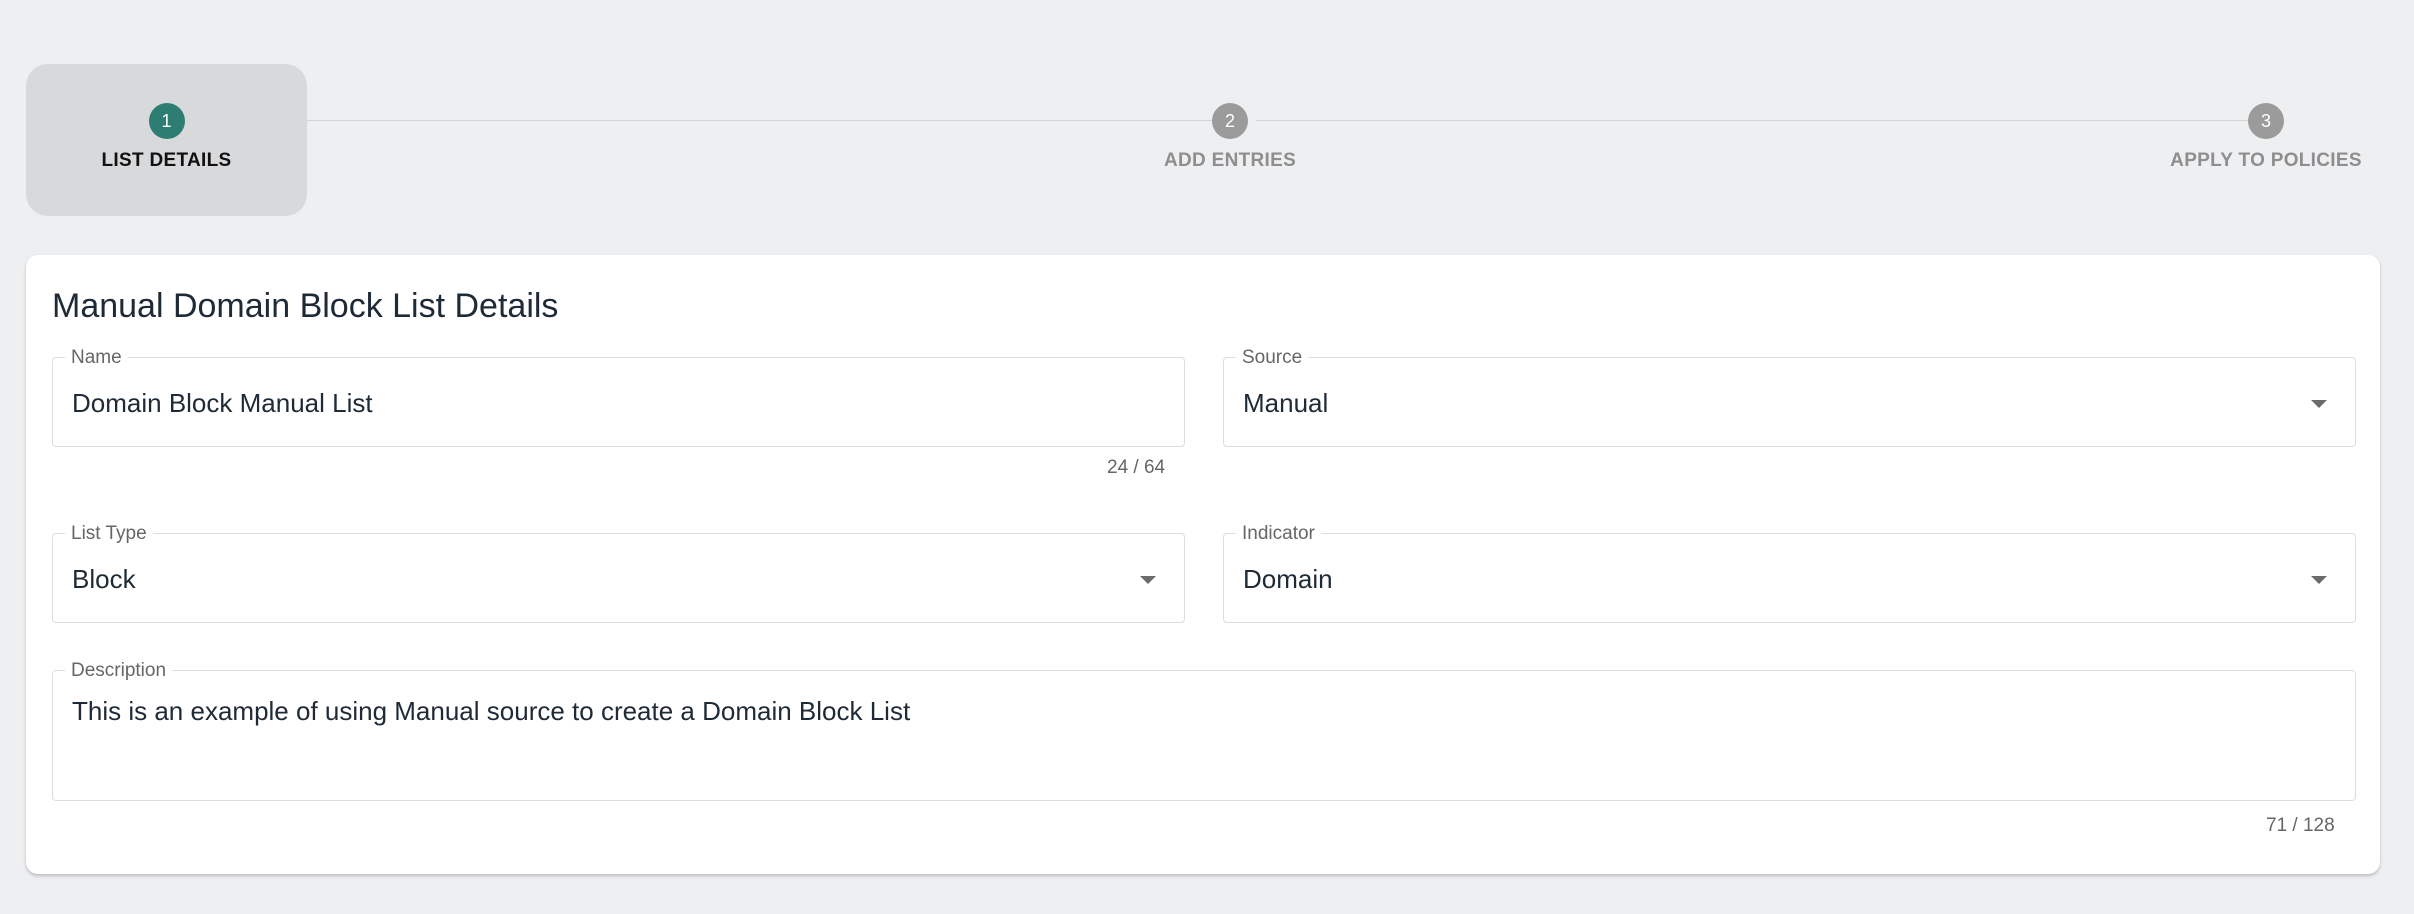 The width and height of the screenshot is (2414, 914). Describe the element at coordinates (2266, 160) in the screenshot. I see `step-label: APPLY TO POLICIES` at that location.